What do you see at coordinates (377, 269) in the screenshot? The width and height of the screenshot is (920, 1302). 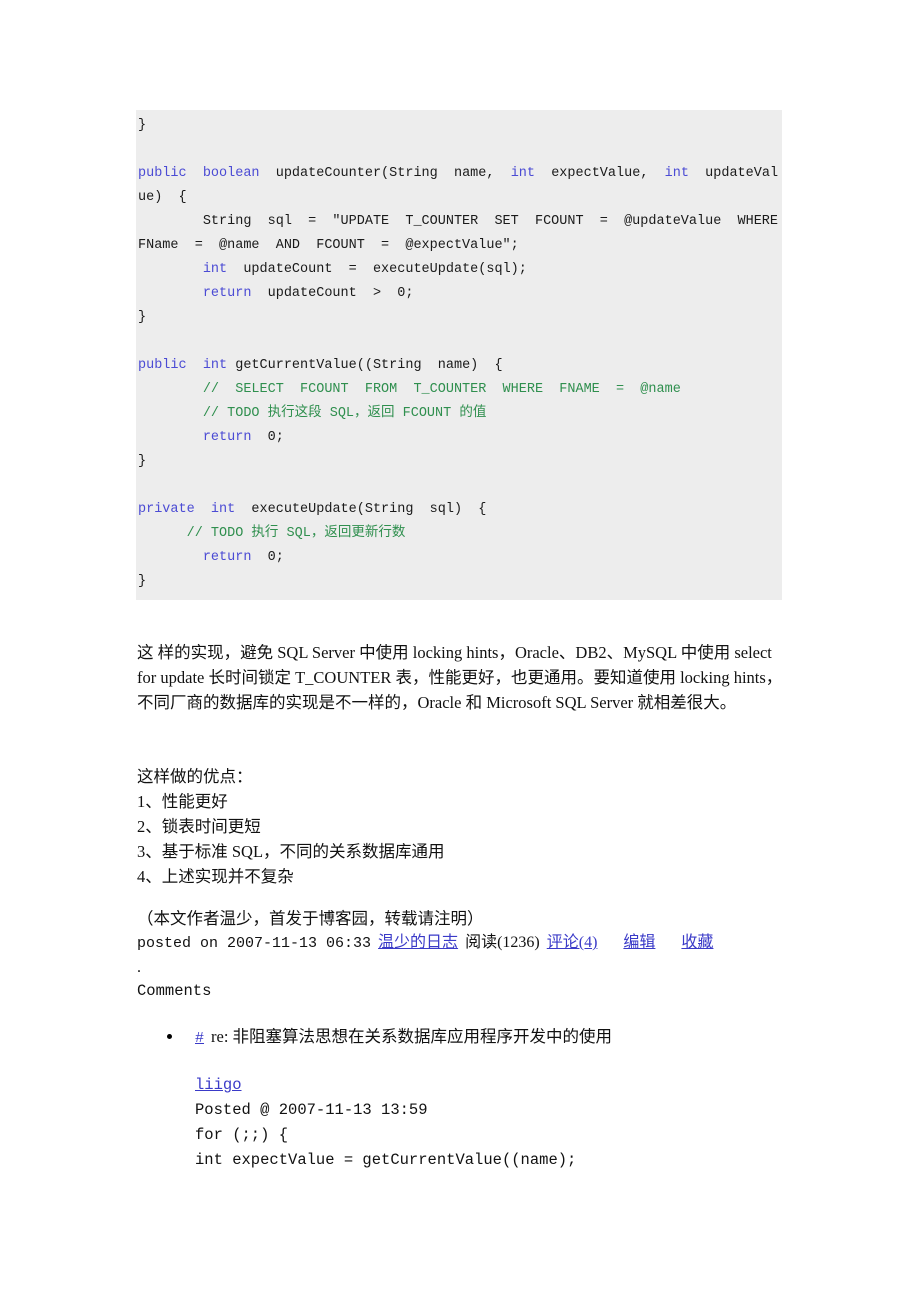 I see `code-token: updateCount = executeUpdate(sql);` at bounding box center [377, 269].